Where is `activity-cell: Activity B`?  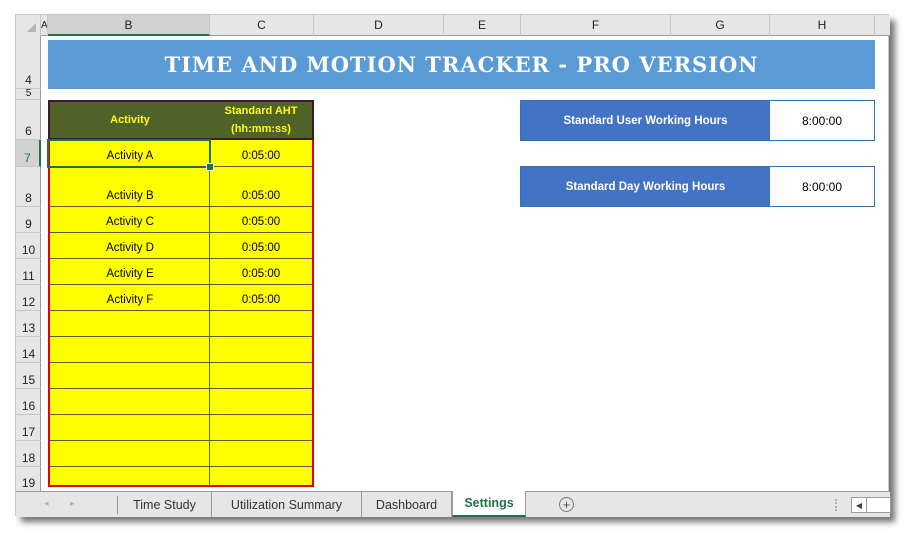 activity-cell: Activity B is located at coordinates (130, 187).